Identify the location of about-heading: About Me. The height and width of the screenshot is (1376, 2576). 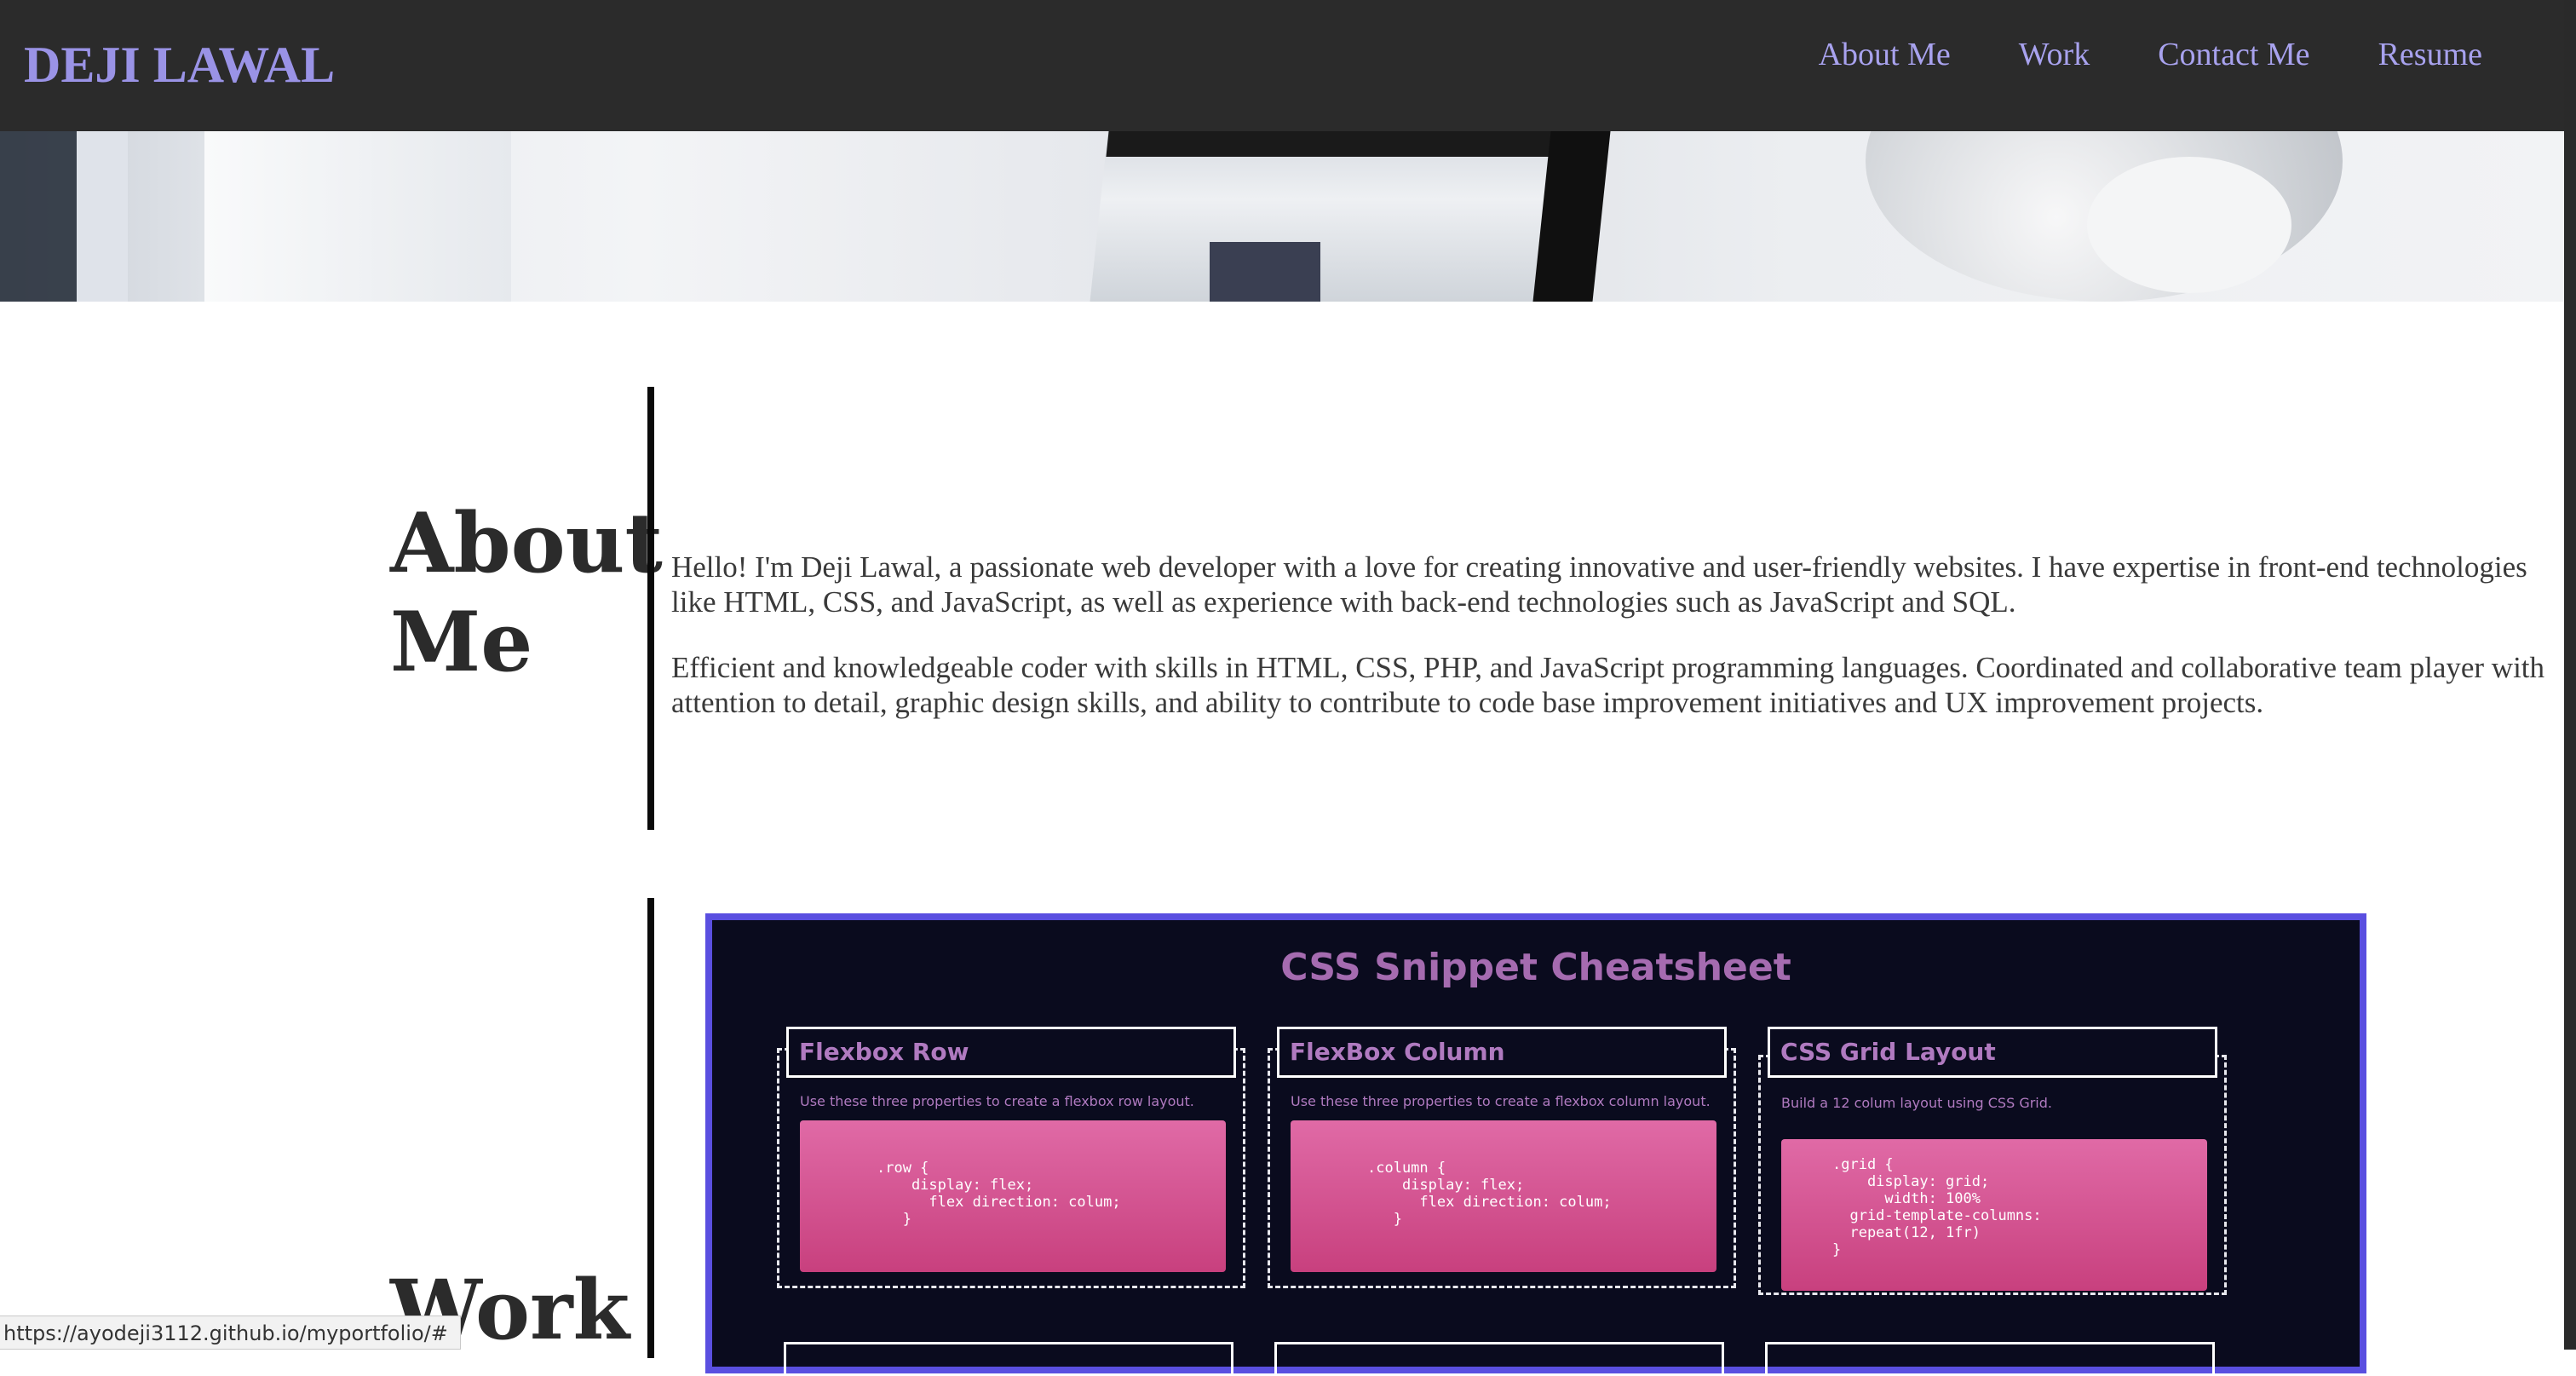
(526, 593).